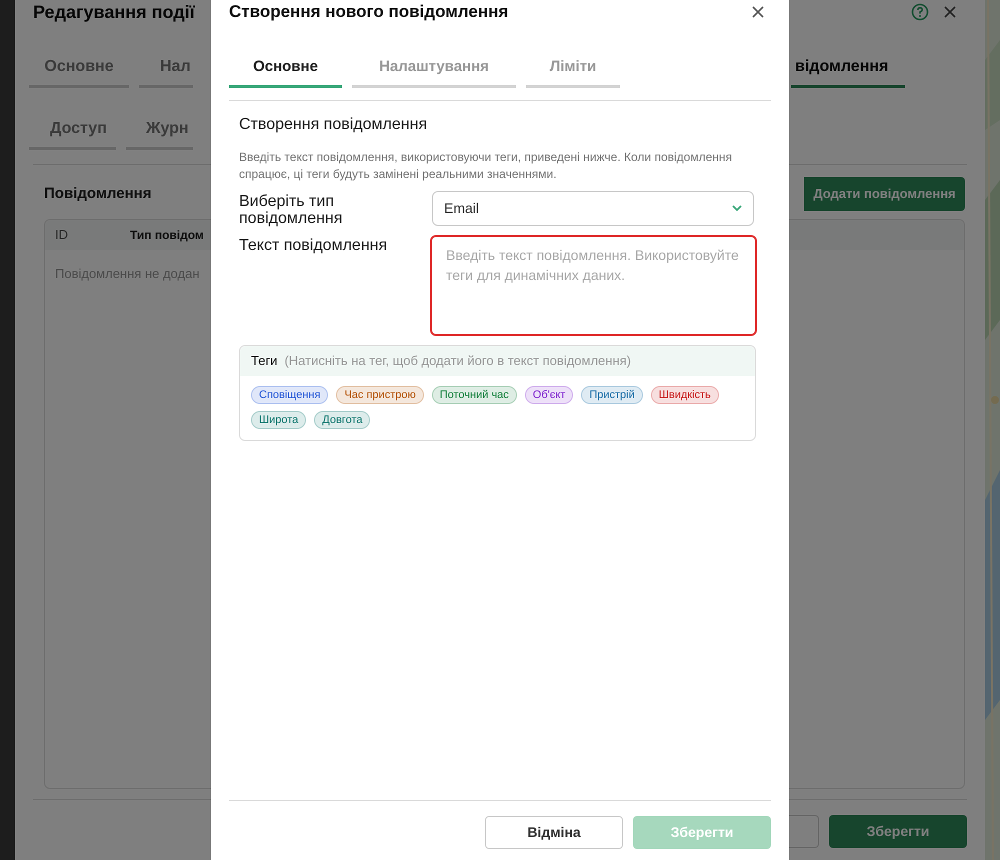 The width and height of the screenshot is (1000, 860). I want to click on column-header: ID, so click(62, 235).